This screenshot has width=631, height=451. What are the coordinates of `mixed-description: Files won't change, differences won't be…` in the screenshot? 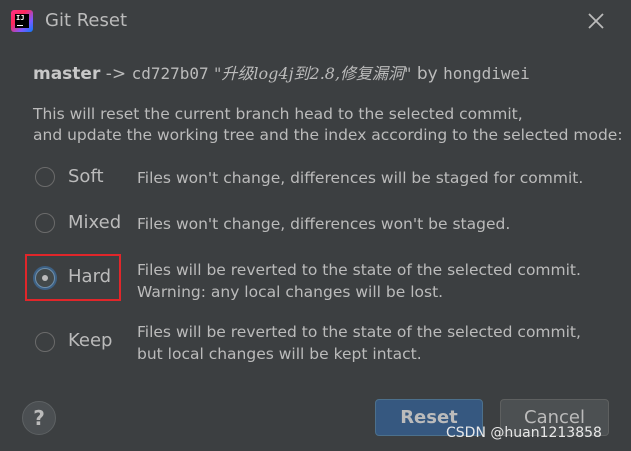 It's located at (324, 224).